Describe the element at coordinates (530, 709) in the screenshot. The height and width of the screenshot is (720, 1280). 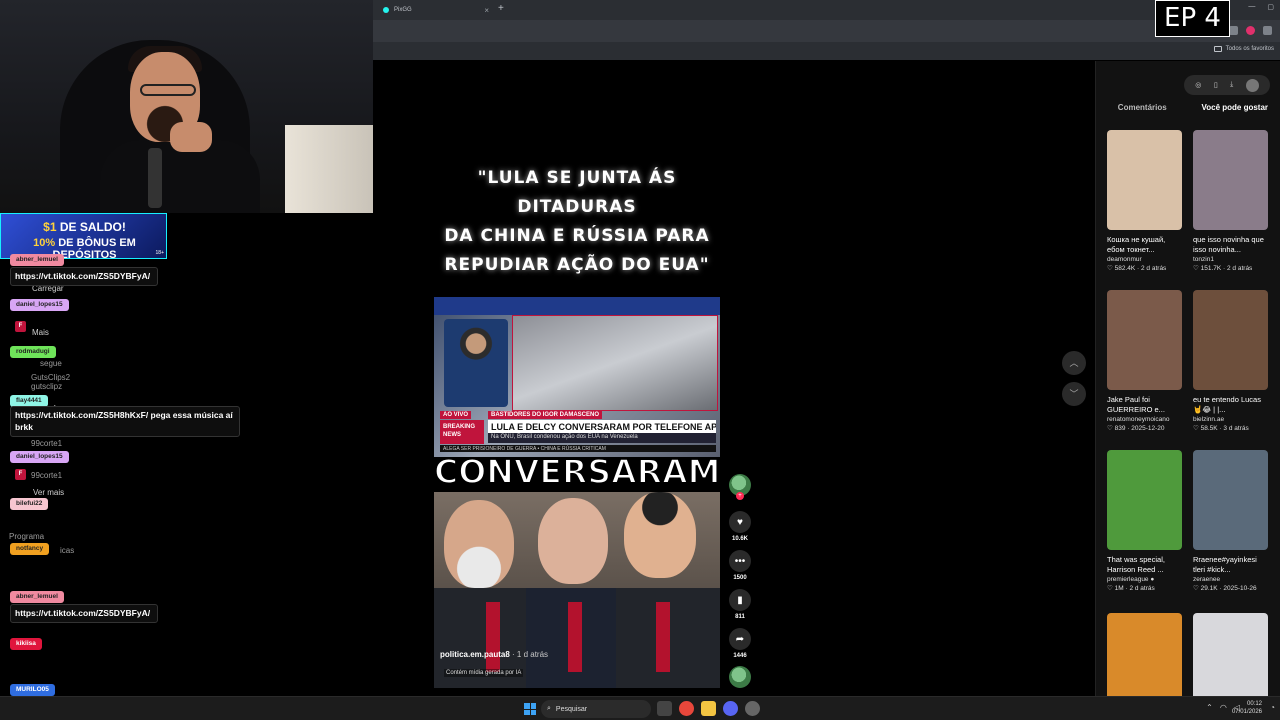
I see `windows-start-icon` at that location.